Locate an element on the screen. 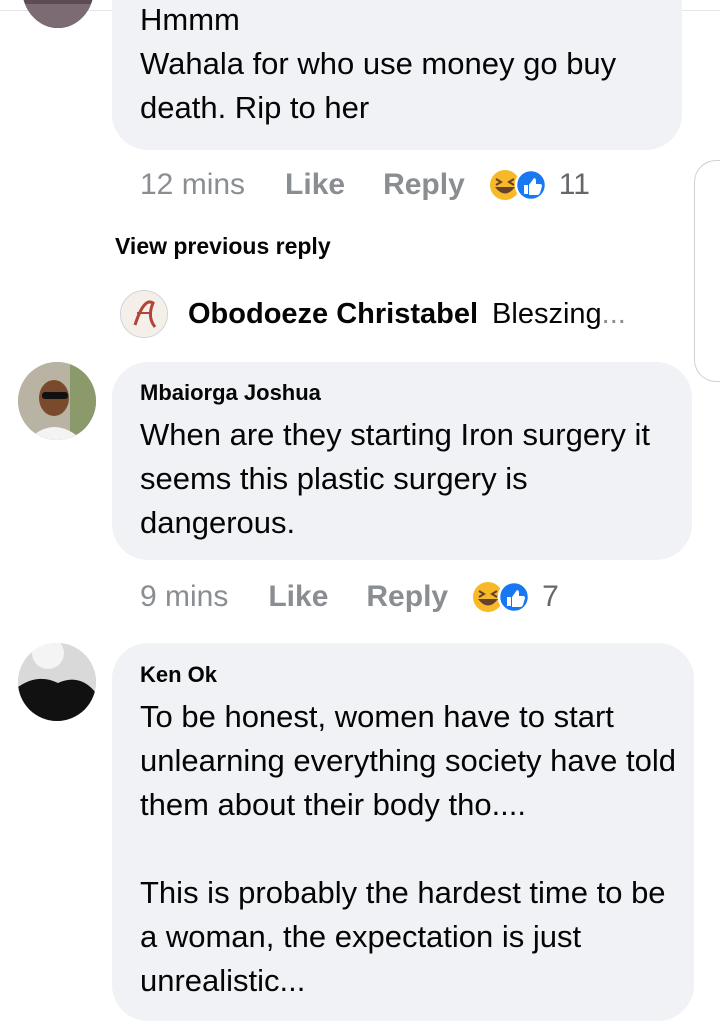  reactions-summary: 7 is located at coordinates (514, 597).